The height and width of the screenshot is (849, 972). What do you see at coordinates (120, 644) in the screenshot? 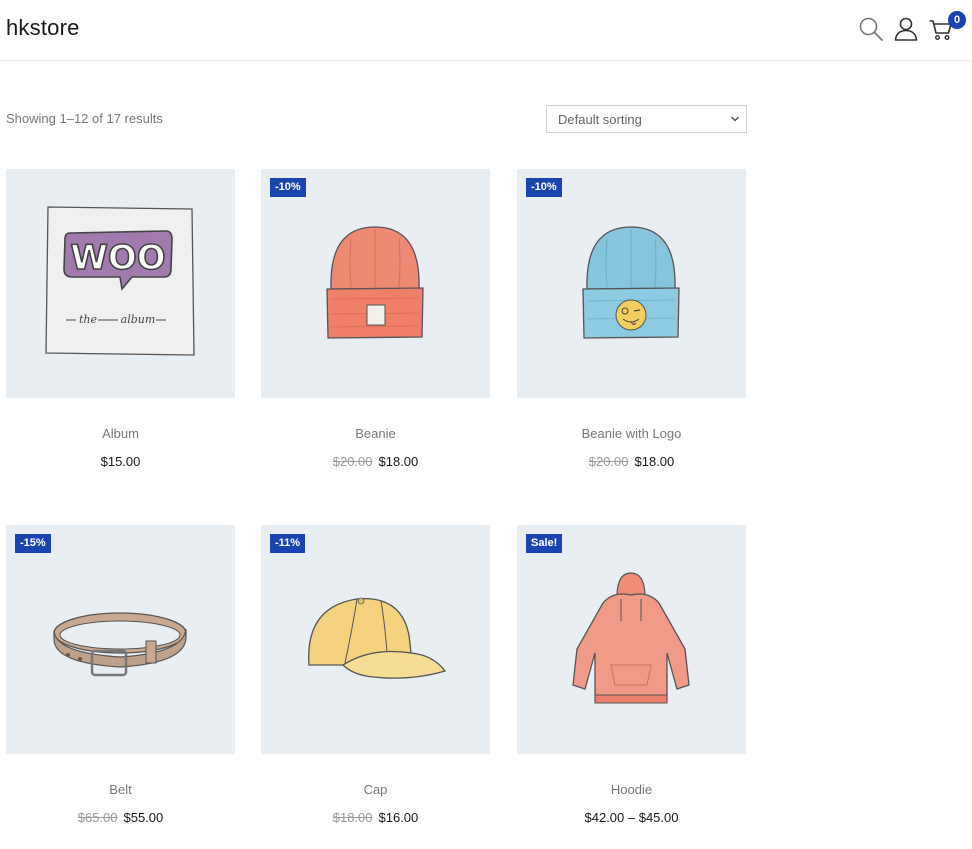
I see `belt-illustration` at bounding box center [120, 644].